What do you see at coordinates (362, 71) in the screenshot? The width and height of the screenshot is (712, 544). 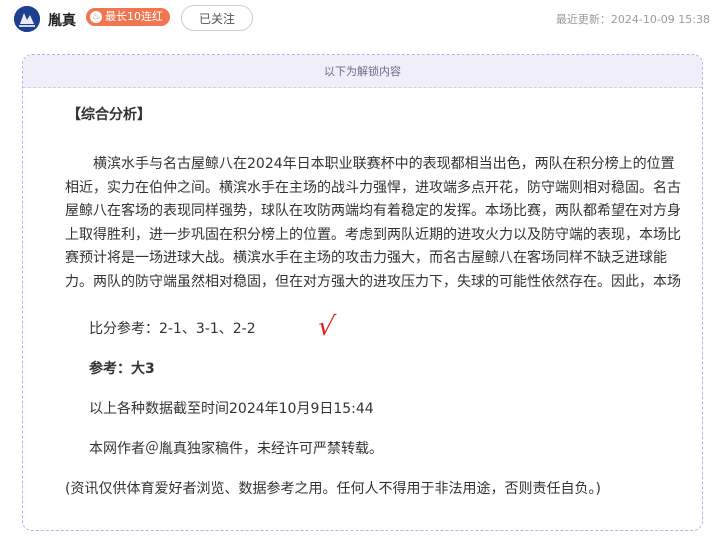 I see `unlock-header: 以下为解锁内容` at bounding box center [362, 71].